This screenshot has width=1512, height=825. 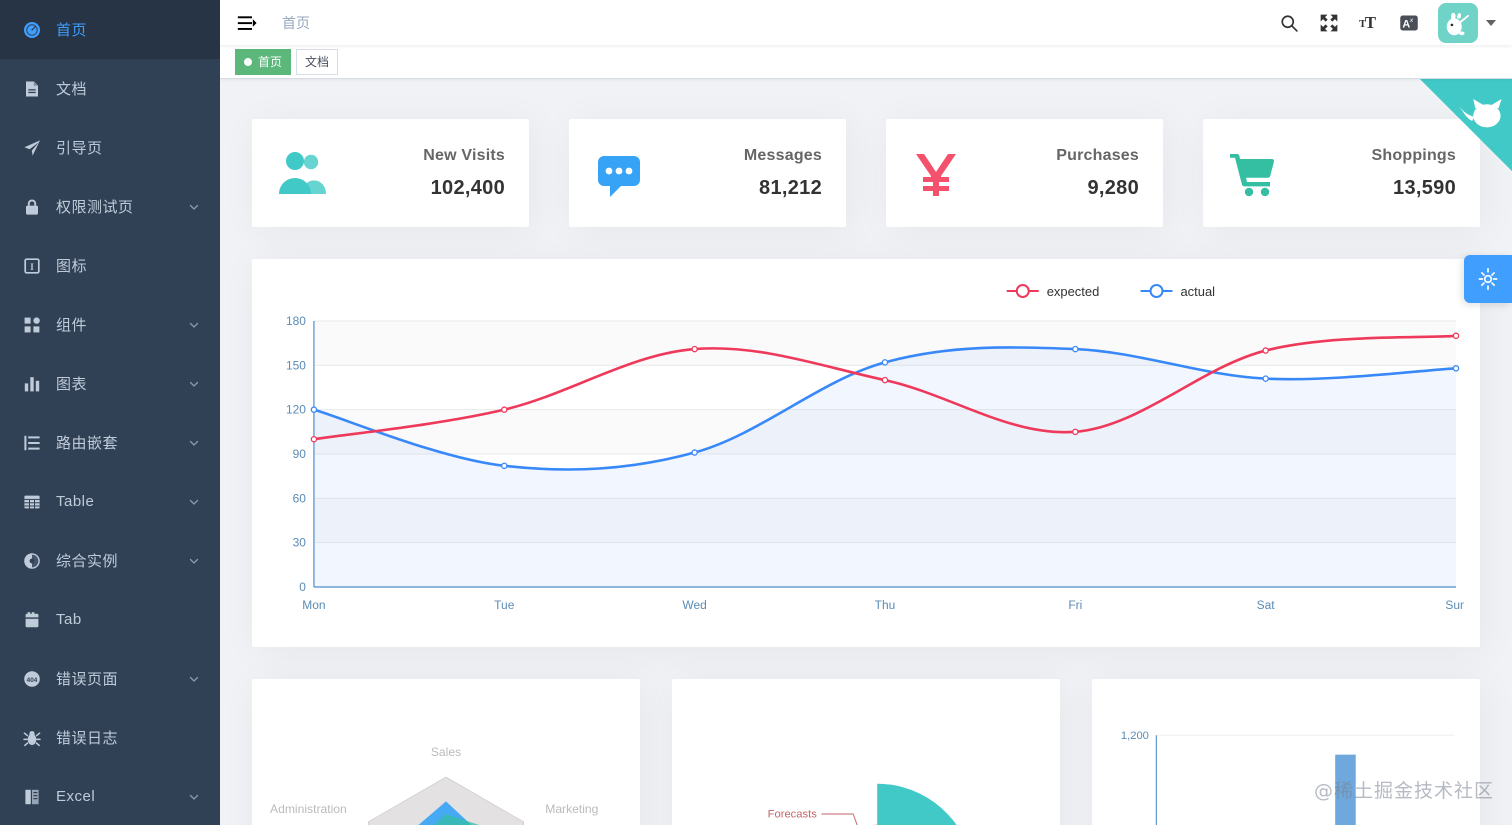 I want to click on tag-item: 文档, so click(x=317, y=61).